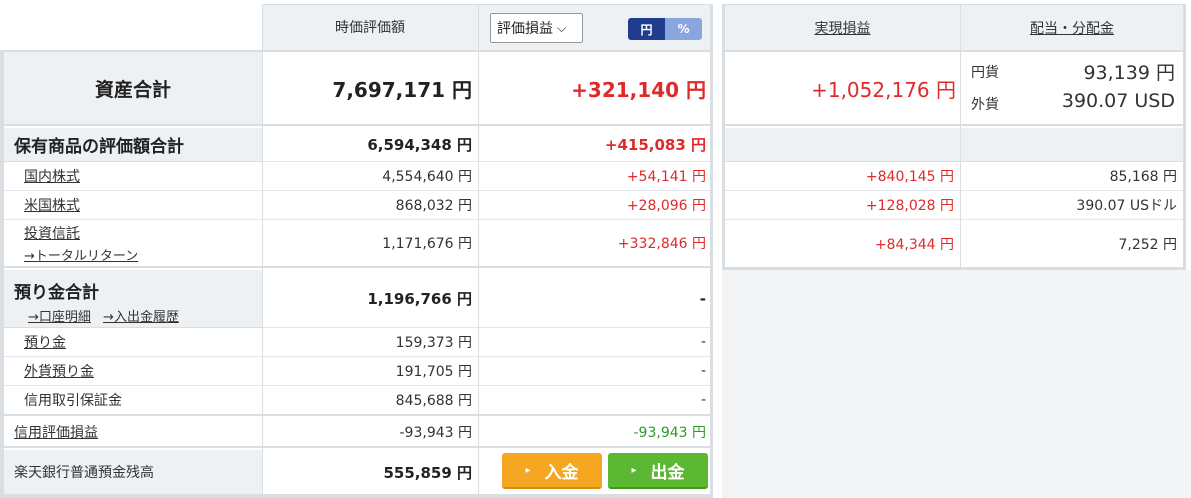 This screenshot has width=1191, height=498. I want to click on realized-gain-header-link: 実現損益, so click(843, 28).